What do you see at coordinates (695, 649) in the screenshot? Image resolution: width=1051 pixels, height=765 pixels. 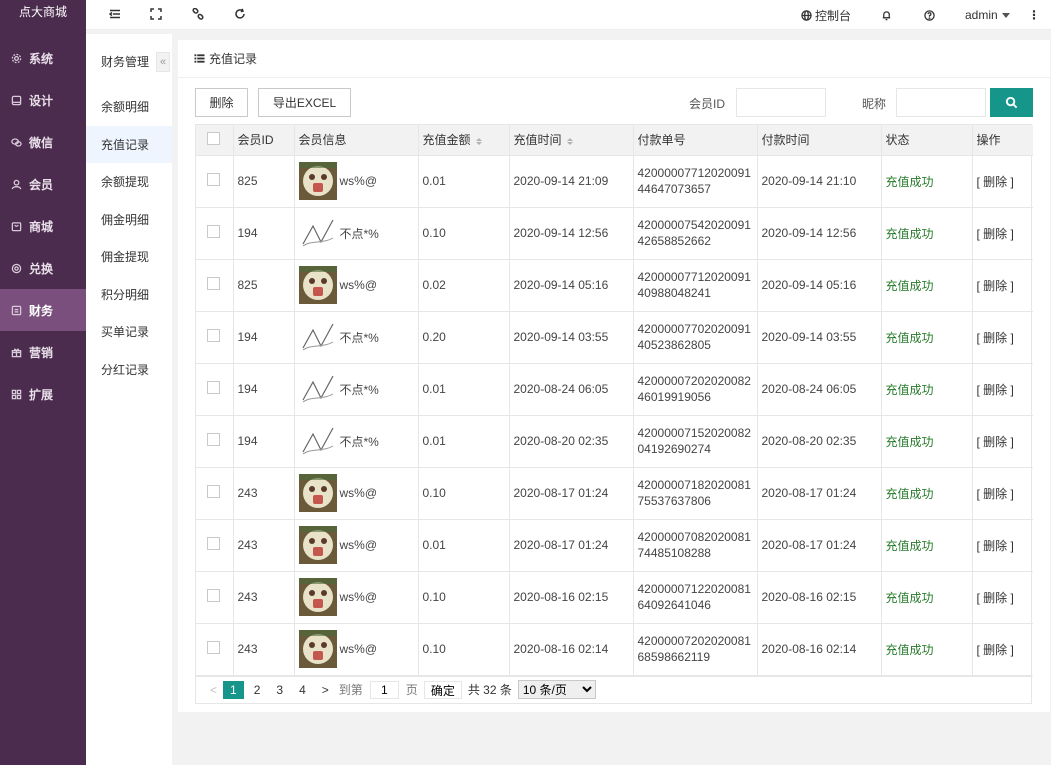 I see `order-no-cell: 4200000720202008168598662119` at bounding box center [695, 649].